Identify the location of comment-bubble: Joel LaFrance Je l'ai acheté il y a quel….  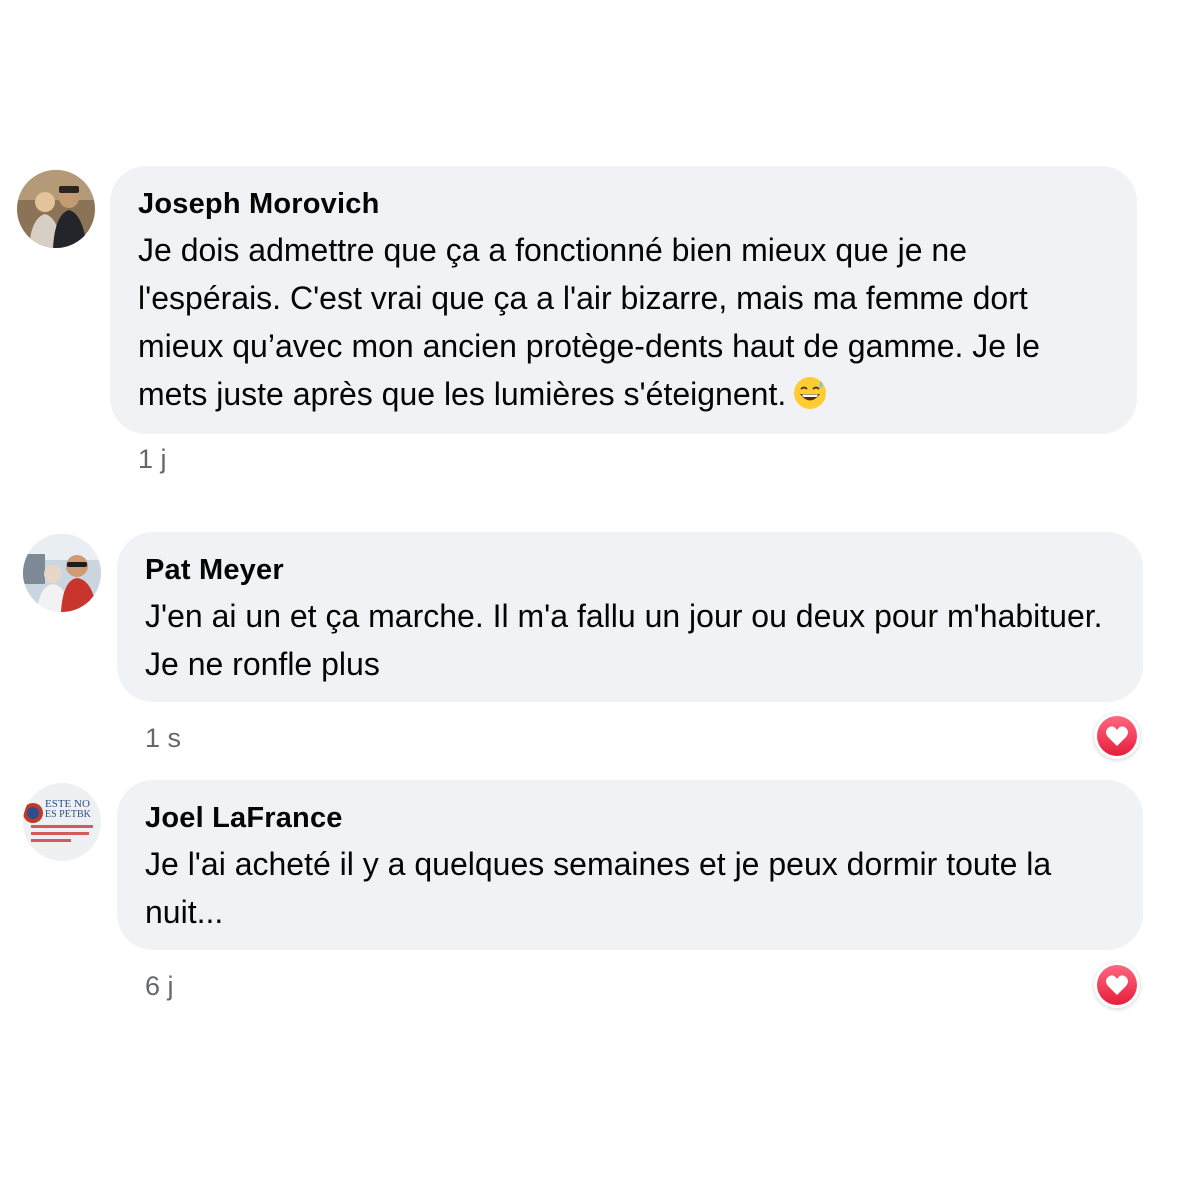
(630, 865).